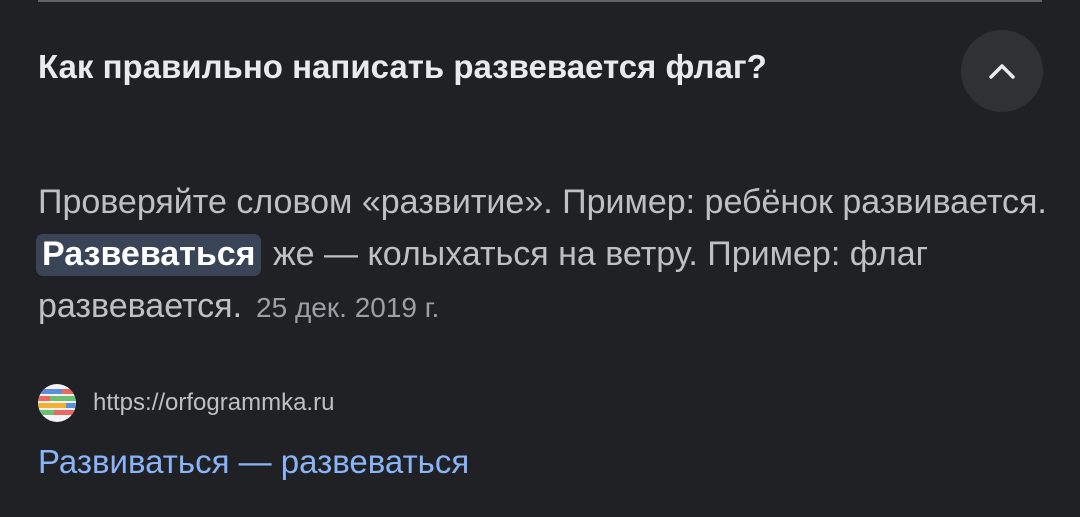 The image size is (1080, 517). What do you see at coordinates (213, 403) in the screenshot?
I see `source-url: https://orfogrammka.ru` at bounding box center [213, 403].